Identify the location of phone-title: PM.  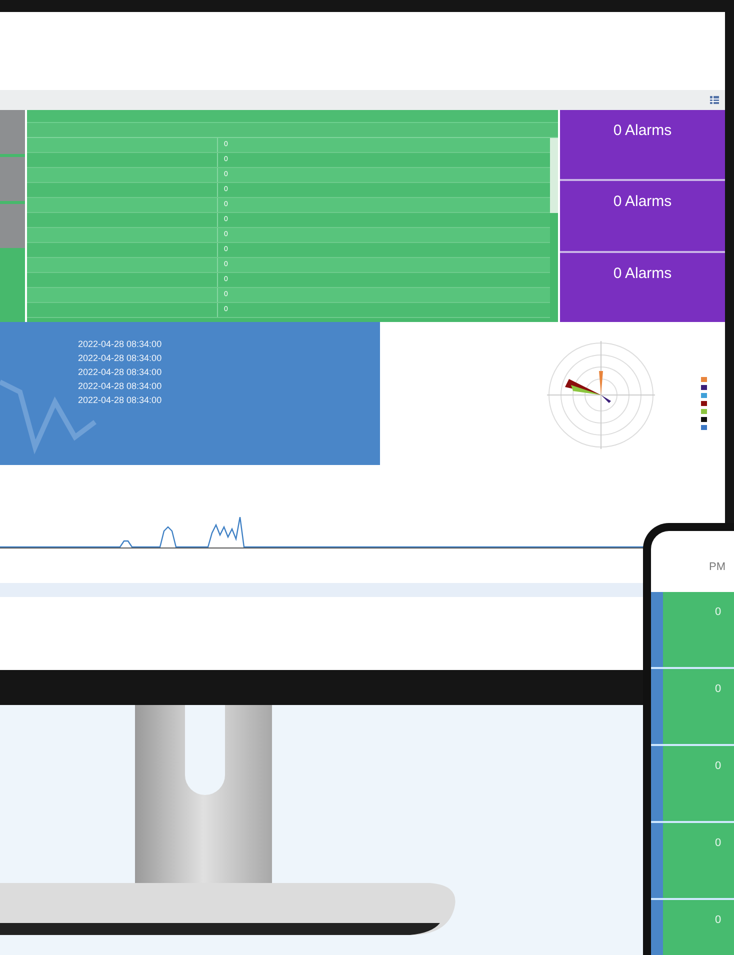
(717, 567).